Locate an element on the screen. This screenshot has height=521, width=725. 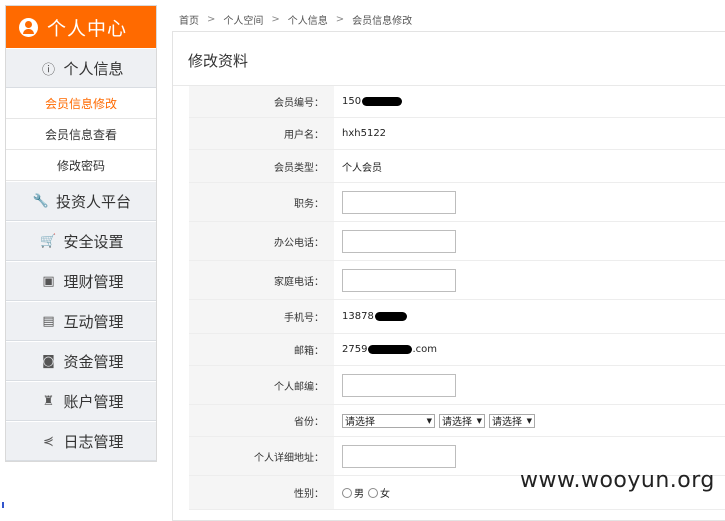
sidebar-item-change-password: 修改密码 is located at coordinates (81, 165).